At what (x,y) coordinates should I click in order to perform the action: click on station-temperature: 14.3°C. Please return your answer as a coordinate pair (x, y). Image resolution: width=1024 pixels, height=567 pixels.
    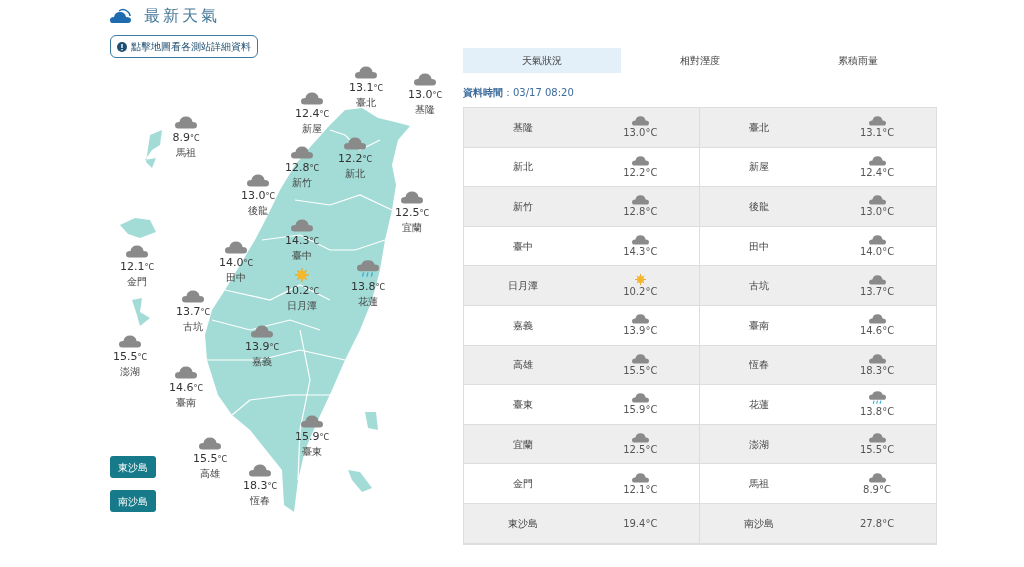
    Looking at the image, I should click on (302, 241).